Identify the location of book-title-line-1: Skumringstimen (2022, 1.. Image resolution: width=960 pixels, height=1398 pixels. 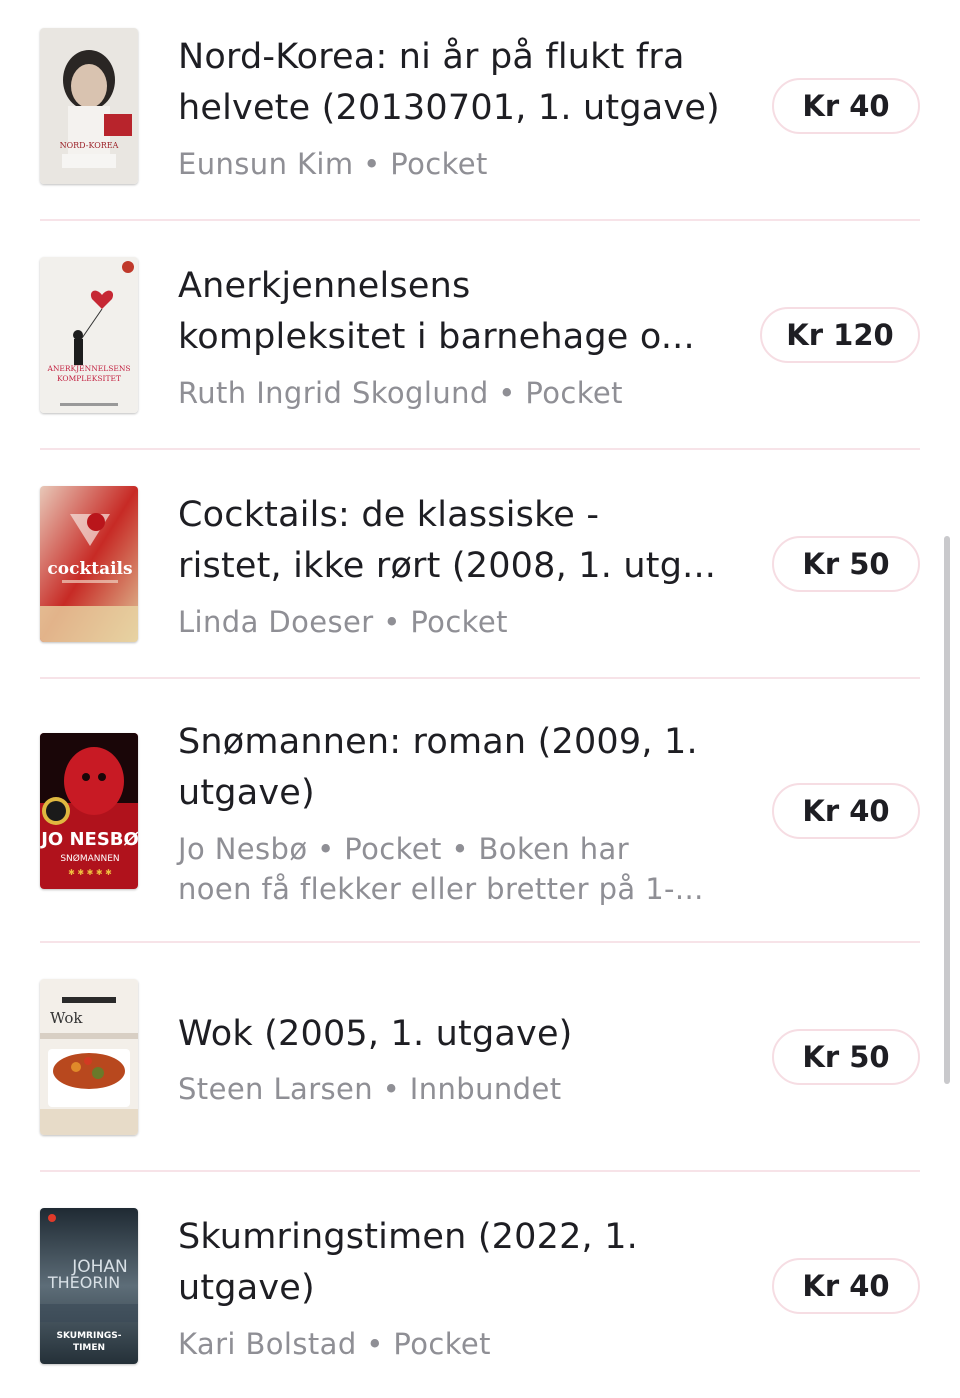
(408, 1237).